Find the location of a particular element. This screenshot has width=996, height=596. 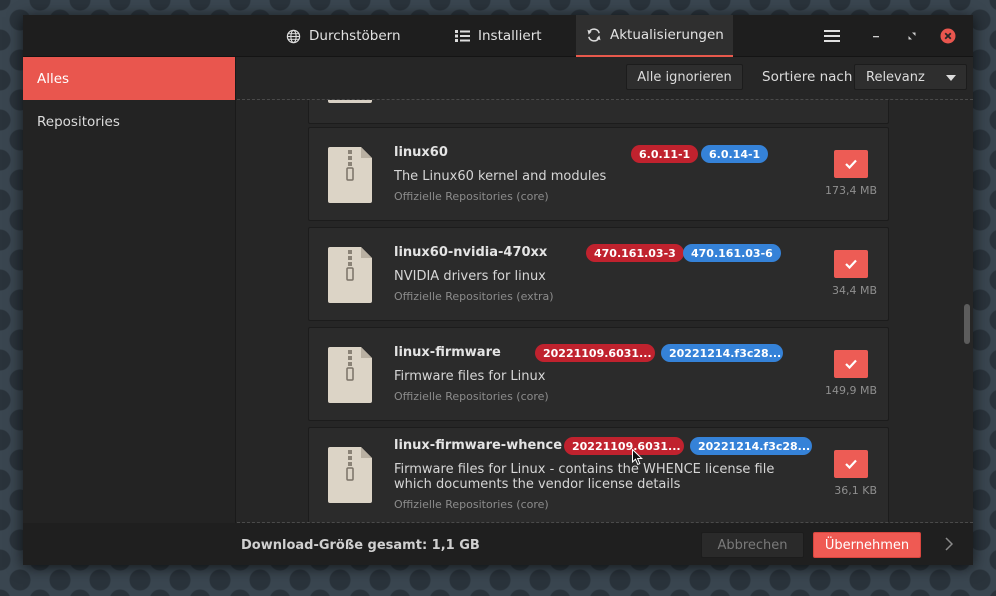

package-description: NVIDIA drivers for linux is located at coordinates (470, 276).